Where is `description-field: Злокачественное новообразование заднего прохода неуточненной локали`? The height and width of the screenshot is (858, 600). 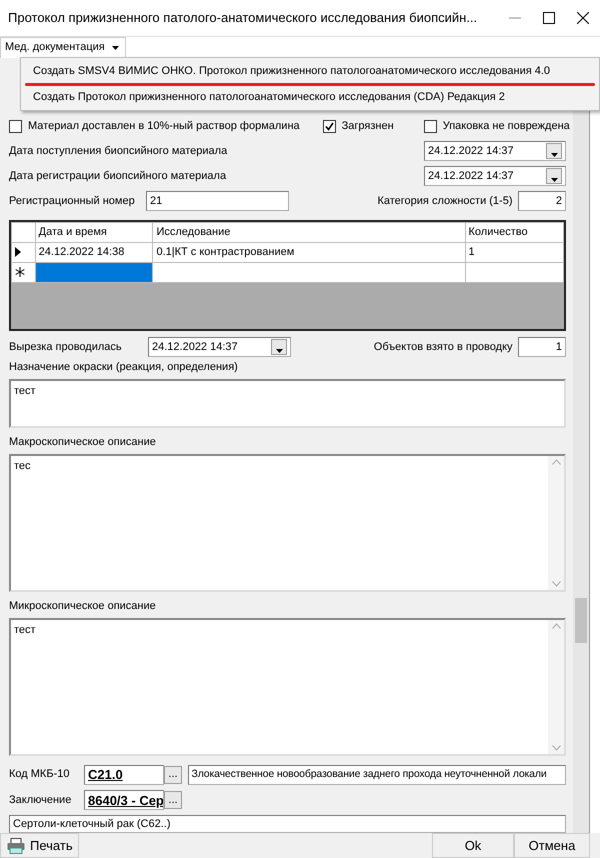
description-field: Злокачественное новообразование заднего прохода неуточненной локали is located at coordinates (377, 774).